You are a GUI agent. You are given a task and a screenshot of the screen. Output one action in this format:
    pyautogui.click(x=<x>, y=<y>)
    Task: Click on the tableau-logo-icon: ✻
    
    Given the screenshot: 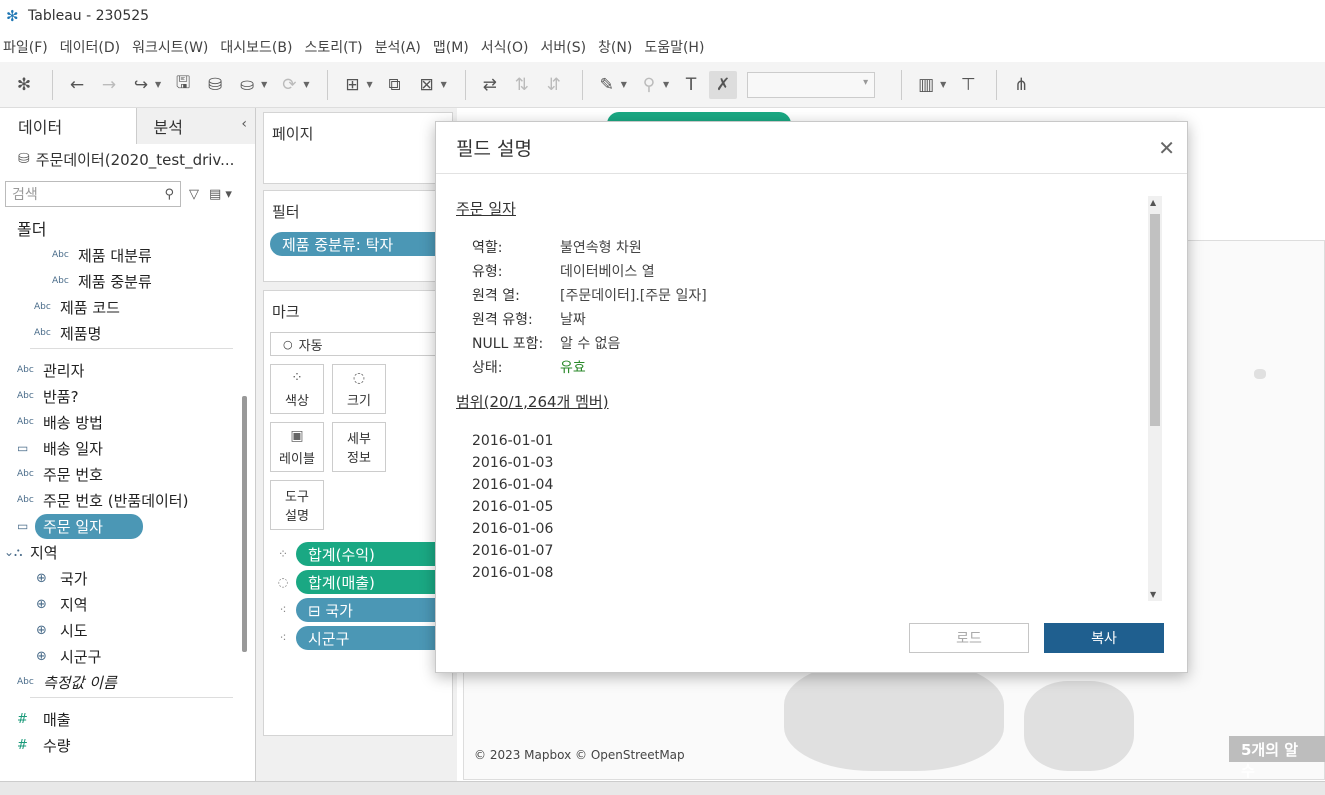 What is the action you would take?
    pyautogui.click(x=12, y=16)
    